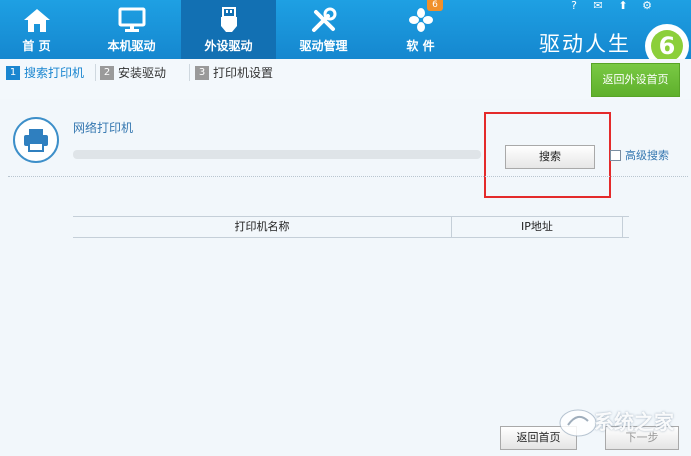 The width and height of the screenshot is (691, 456). What do you see at coordinates (262, 227) in the screenshot?
I see `column-printer-name: 打印机名称` at bounding box center [262, 227].